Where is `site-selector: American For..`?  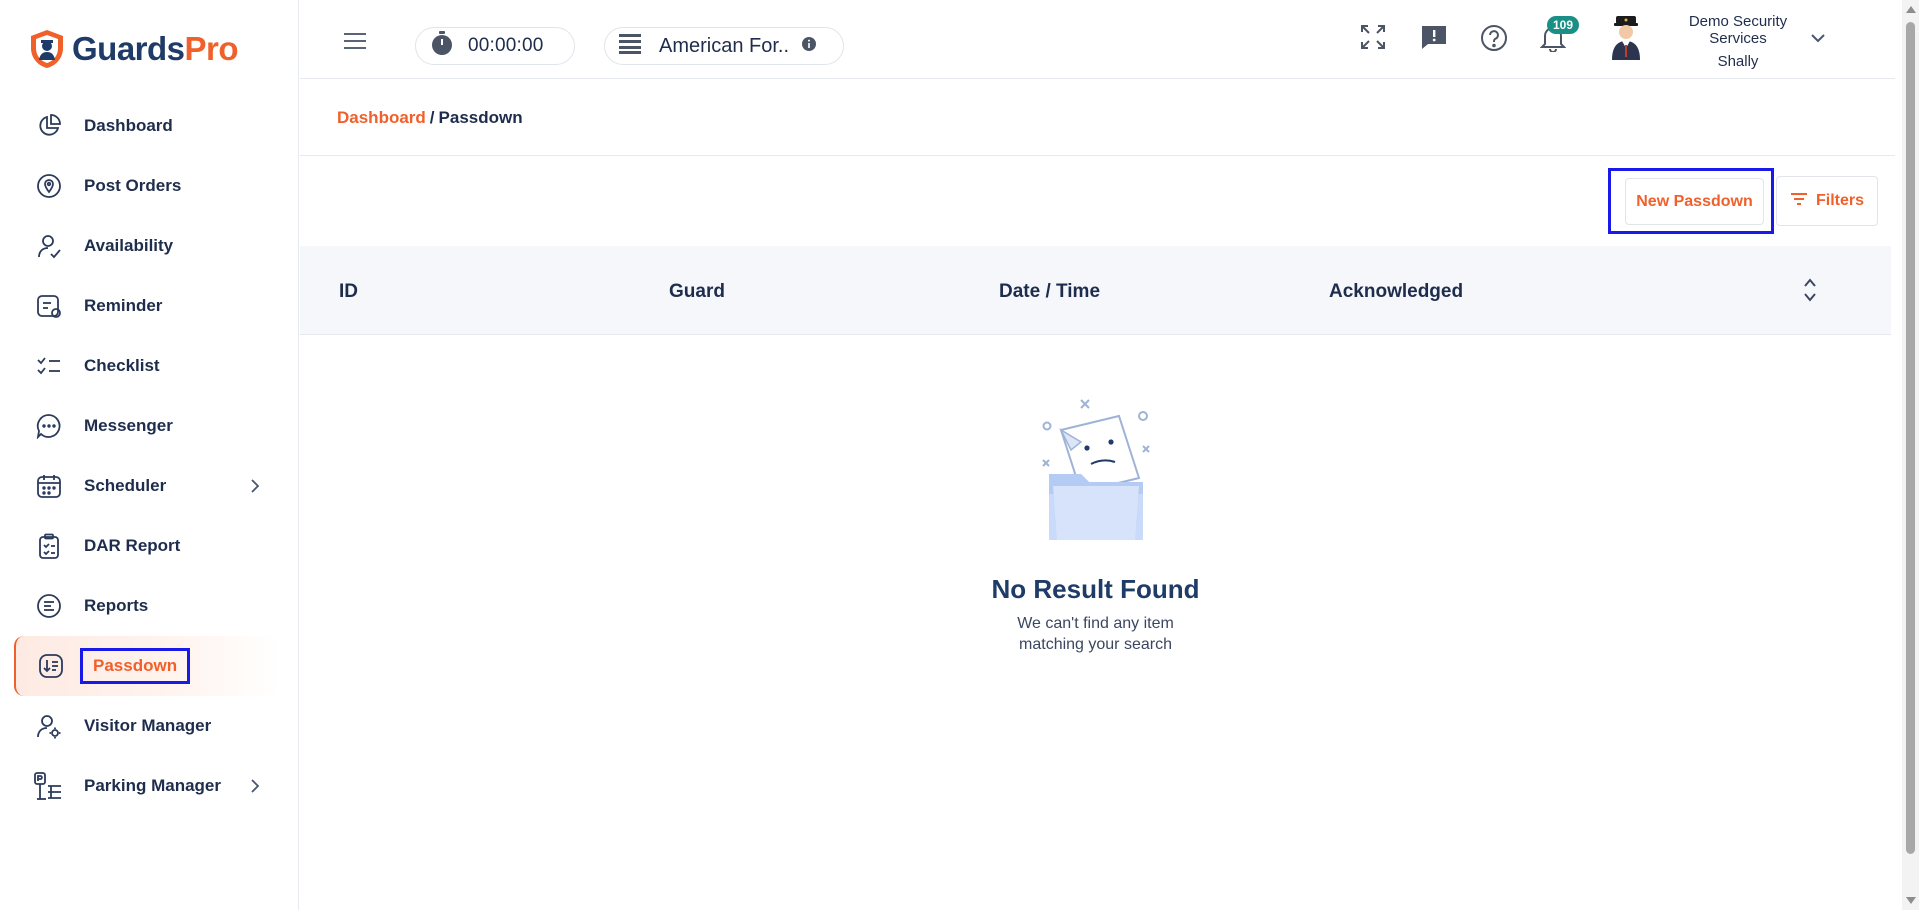 site-selector: American For.. is located at coordinates (724, 46).